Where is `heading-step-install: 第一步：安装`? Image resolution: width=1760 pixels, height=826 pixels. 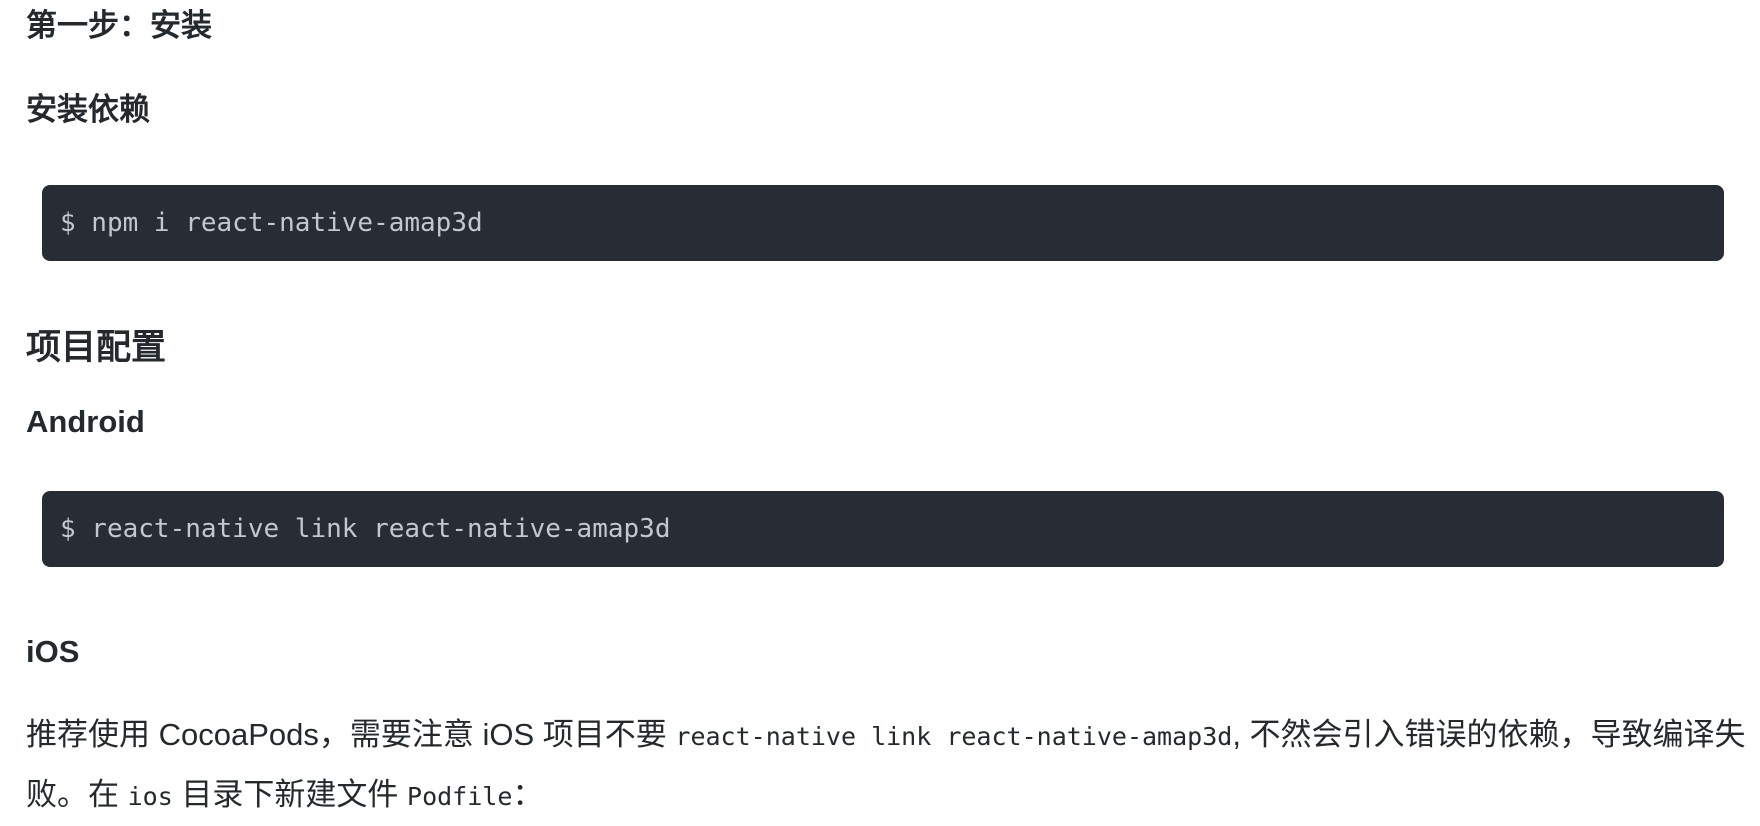
heading-step-install: 第一步：安装 is located at coordinates (119, 25).